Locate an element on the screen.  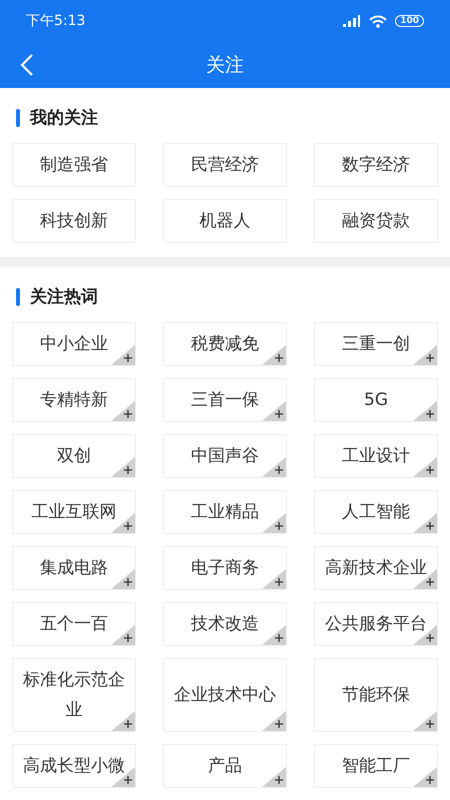
tag-button: 企业技术中心 is located at coordinates (225, 695).